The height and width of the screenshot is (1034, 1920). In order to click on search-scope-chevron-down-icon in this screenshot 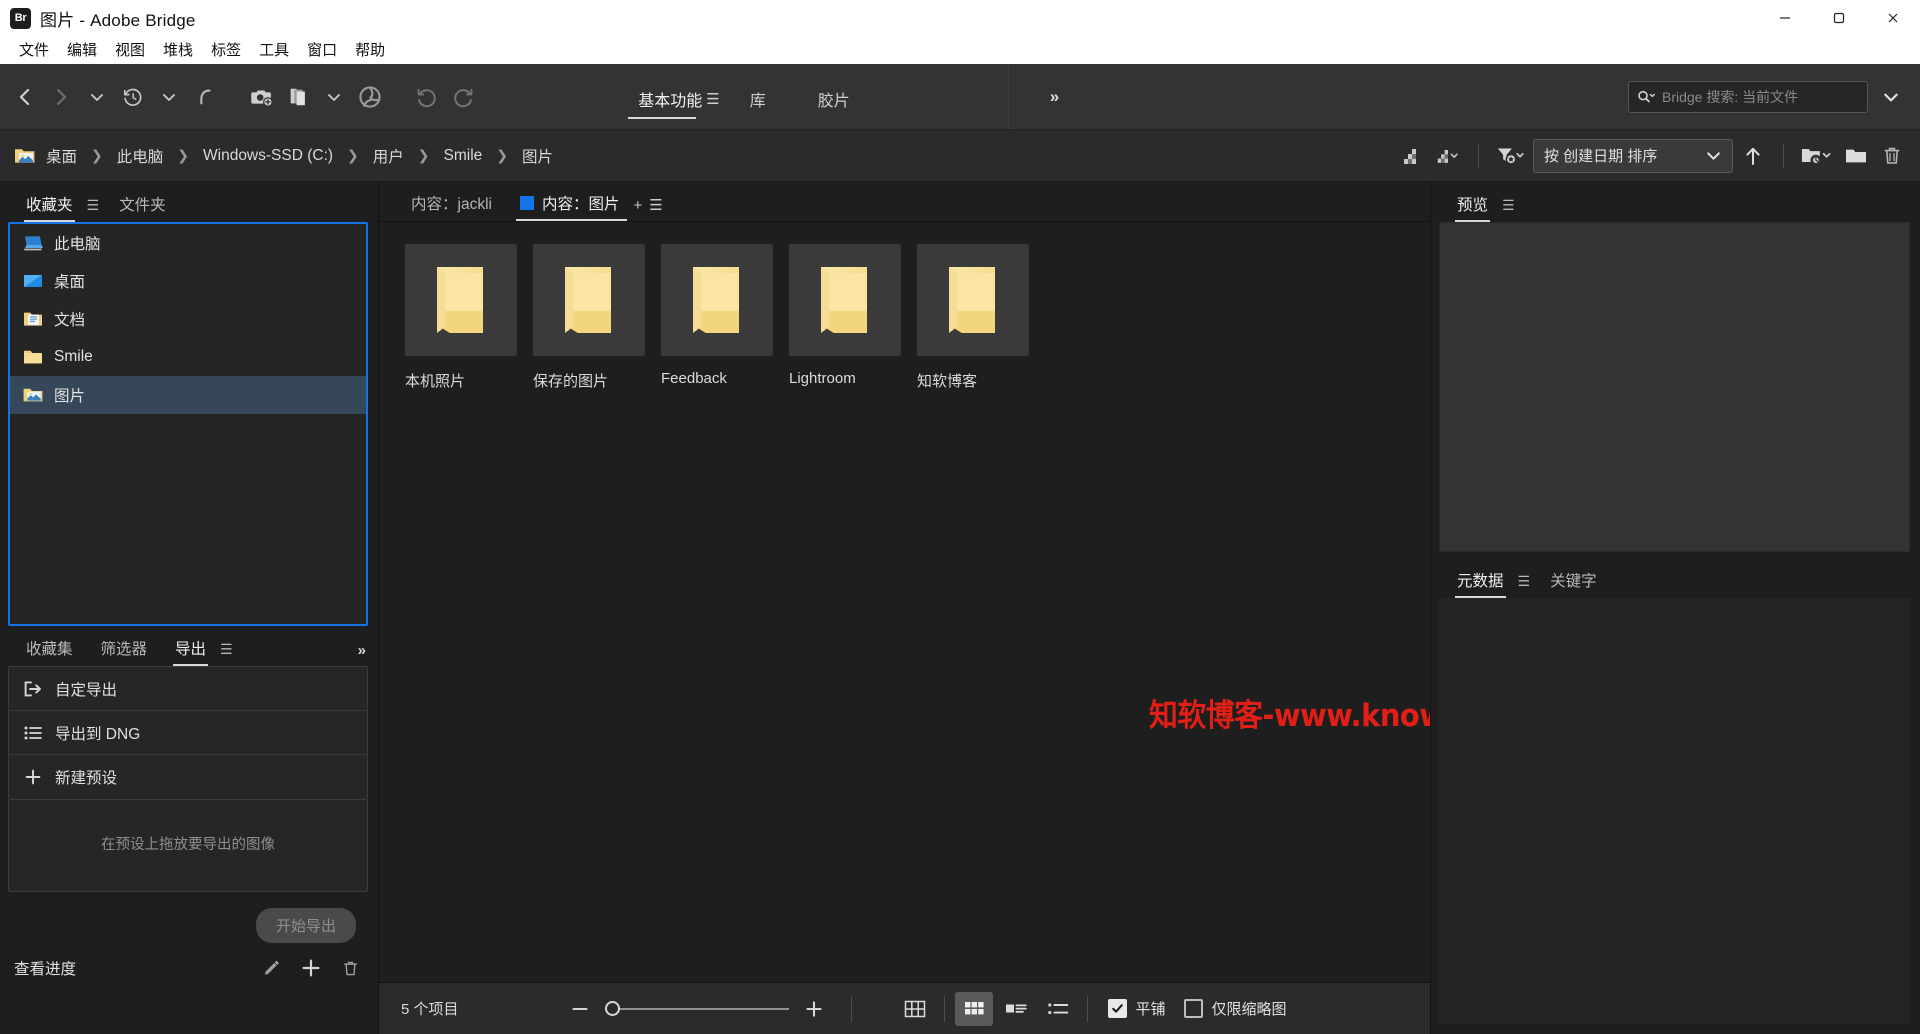, I will do `click(1891, 97)`.